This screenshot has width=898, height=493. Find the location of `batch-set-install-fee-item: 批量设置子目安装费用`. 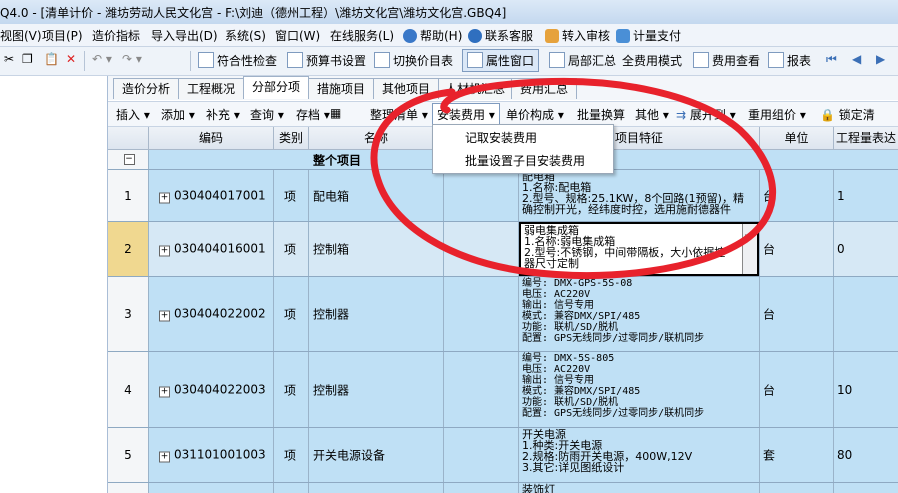

batch-set-install-fee-item: 批量设置子目安装费用 is located at coordinates (525, 160).